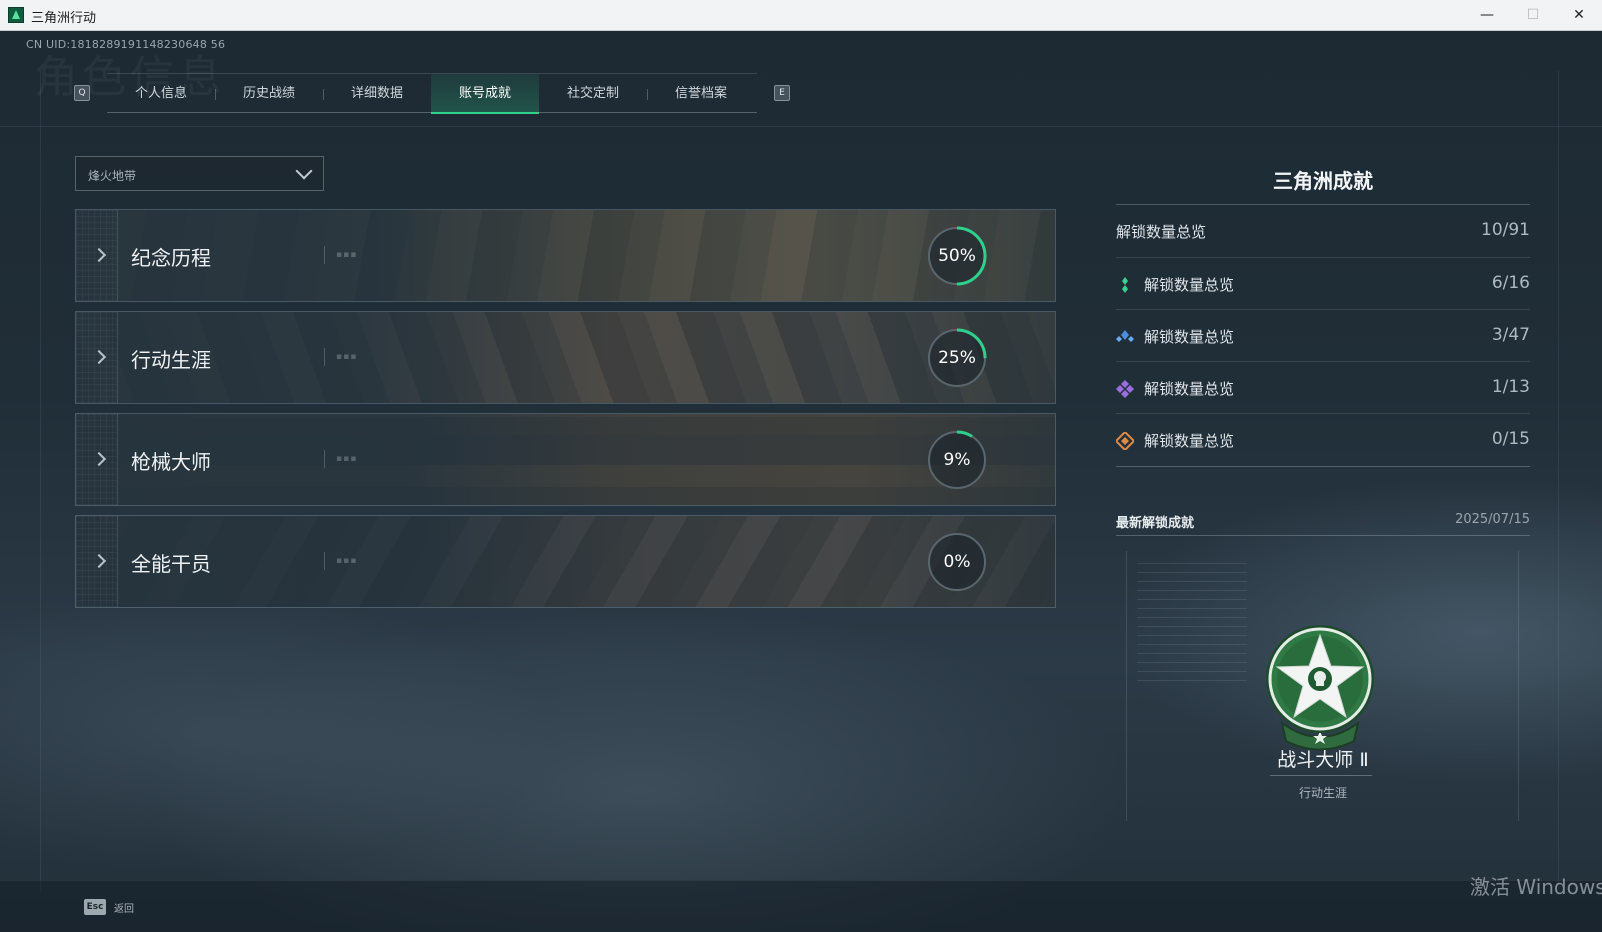 This screenshot has height=932, width=1602. I want to click on panel-title: 三角洲成就, so click(1323, 181).